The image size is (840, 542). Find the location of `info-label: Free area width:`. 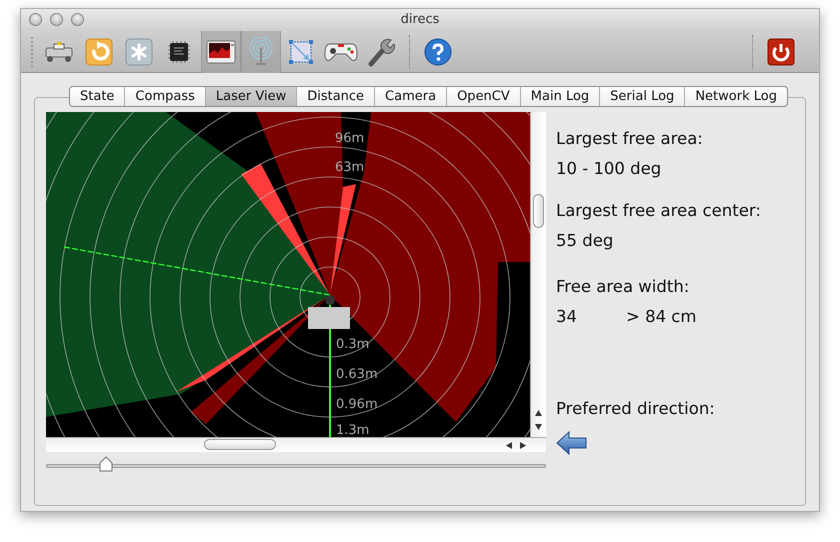

info-label: Free area width: is located at coordinates (623, 287).